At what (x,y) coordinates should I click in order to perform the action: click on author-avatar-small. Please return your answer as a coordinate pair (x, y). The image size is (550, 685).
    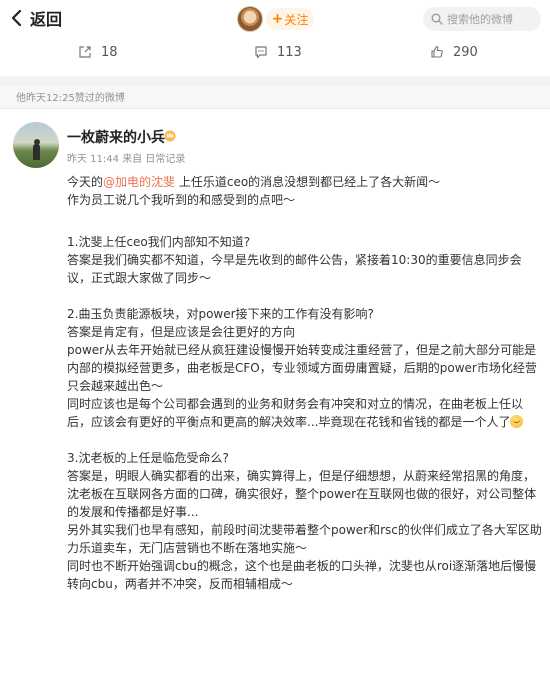
    Looking at the image, I should click on (250, 19).